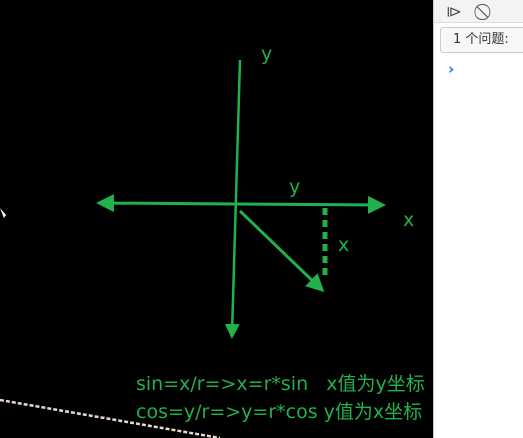 This screenshot has height=438, width=523. Describe the element at coordinates (281, 251) in the screenshot. I see `radius-vector` at that location.